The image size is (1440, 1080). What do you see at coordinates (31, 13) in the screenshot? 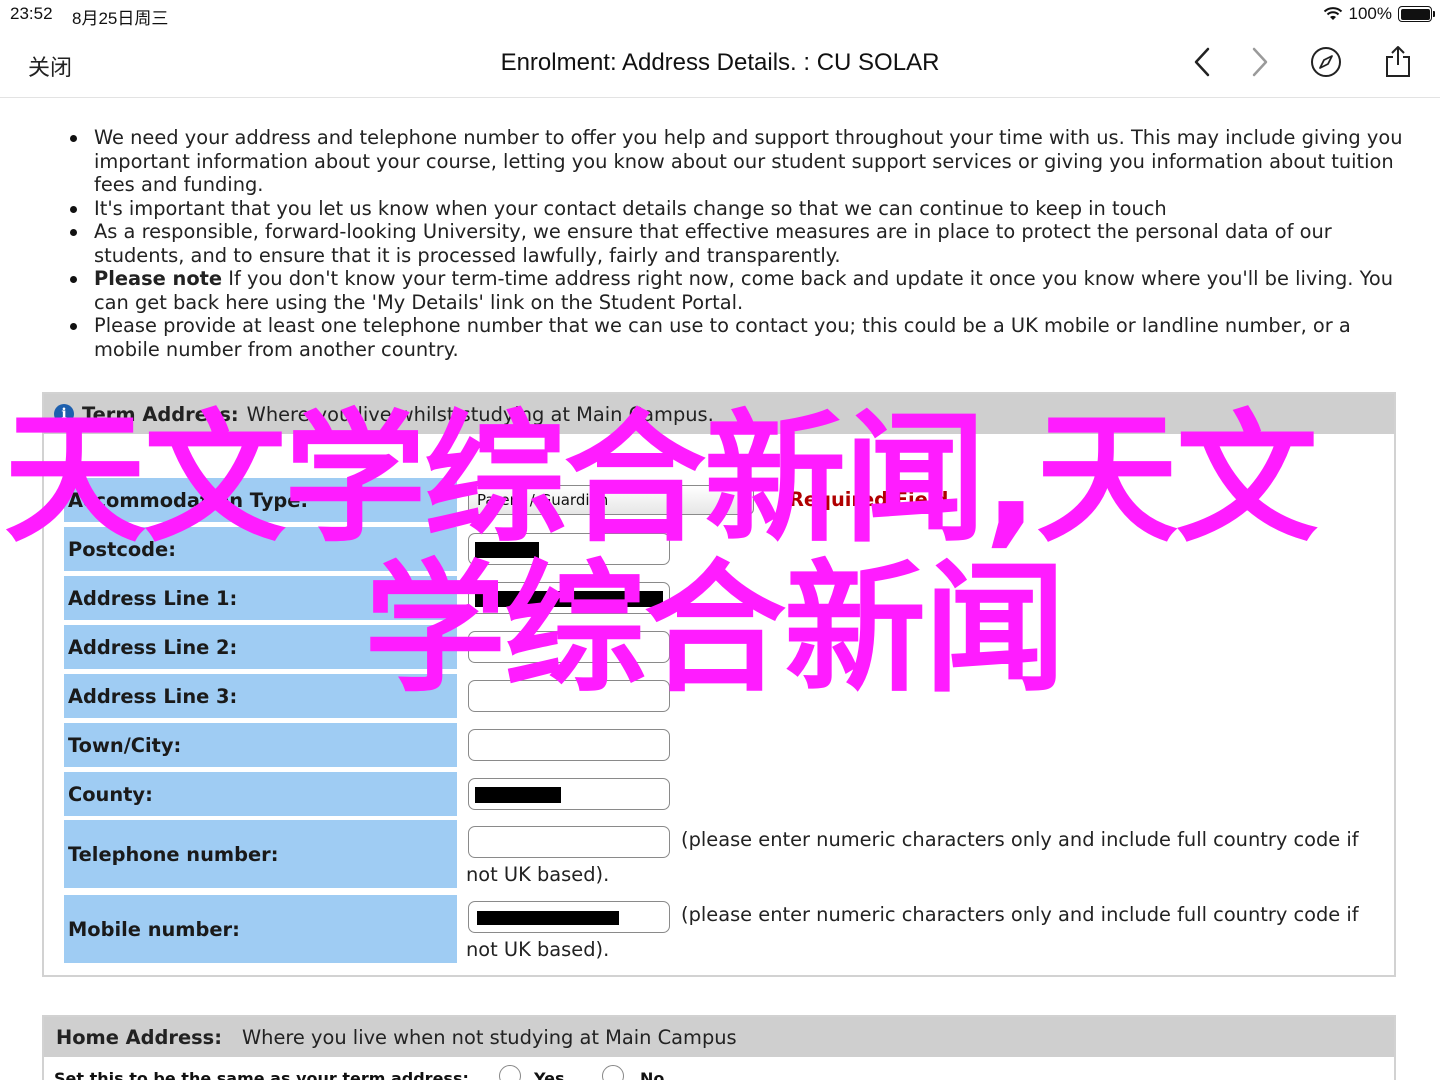
I see `status-time: 23:52` at bounding box center [31, 13].